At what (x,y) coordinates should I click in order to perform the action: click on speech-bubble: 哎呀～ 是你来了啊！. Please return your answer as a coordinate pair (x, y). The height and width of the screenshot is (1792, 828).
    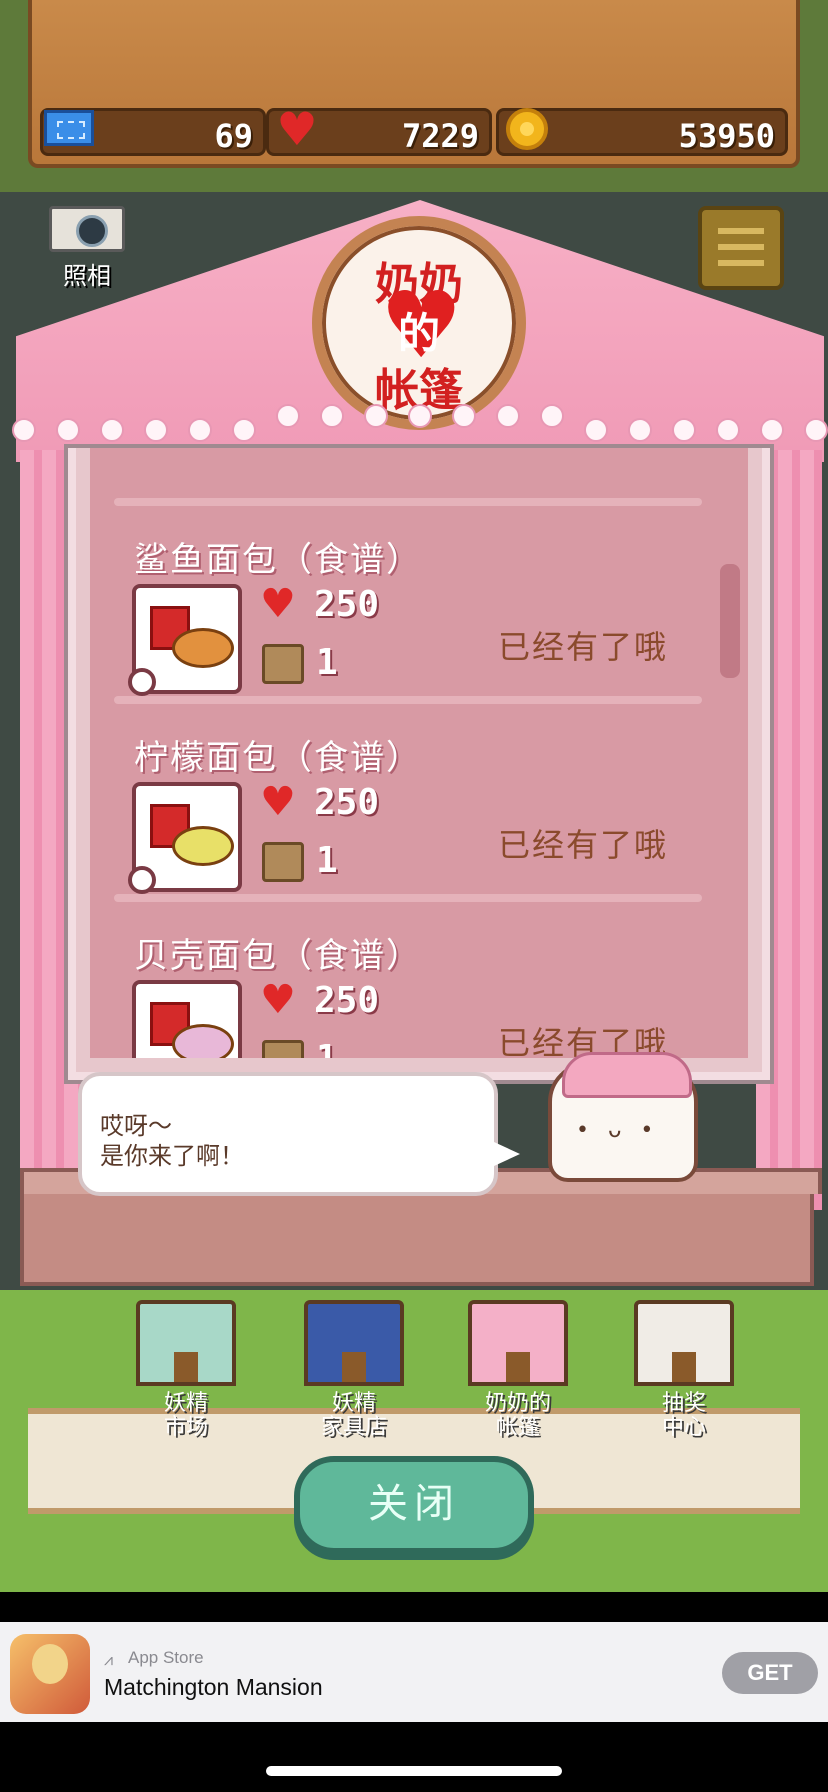
    Looking at the image, I should click on (299, 1134).